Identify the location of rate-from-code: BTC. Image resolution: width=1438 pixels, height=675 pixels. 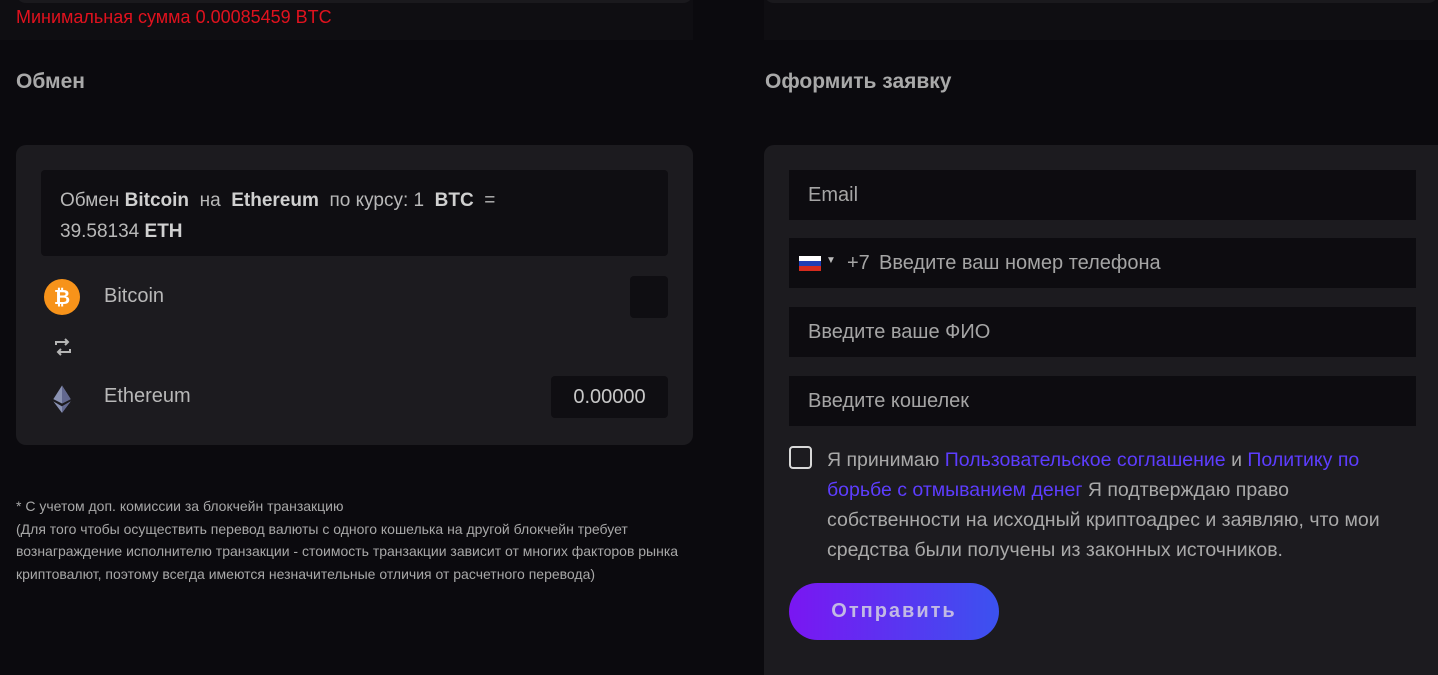
(454, 200).